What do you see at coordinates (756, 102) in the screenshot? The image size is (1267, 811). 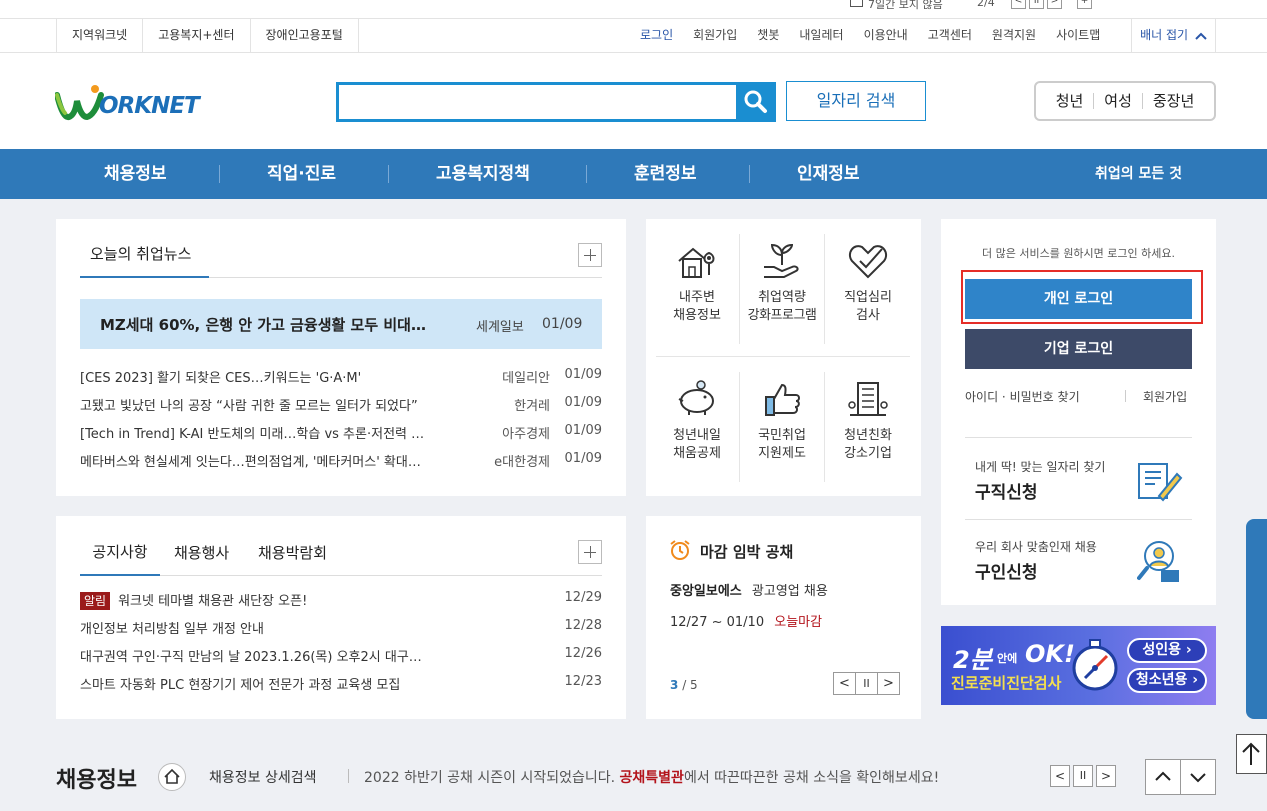 I see `search-button` at bounding box center [756, 102].